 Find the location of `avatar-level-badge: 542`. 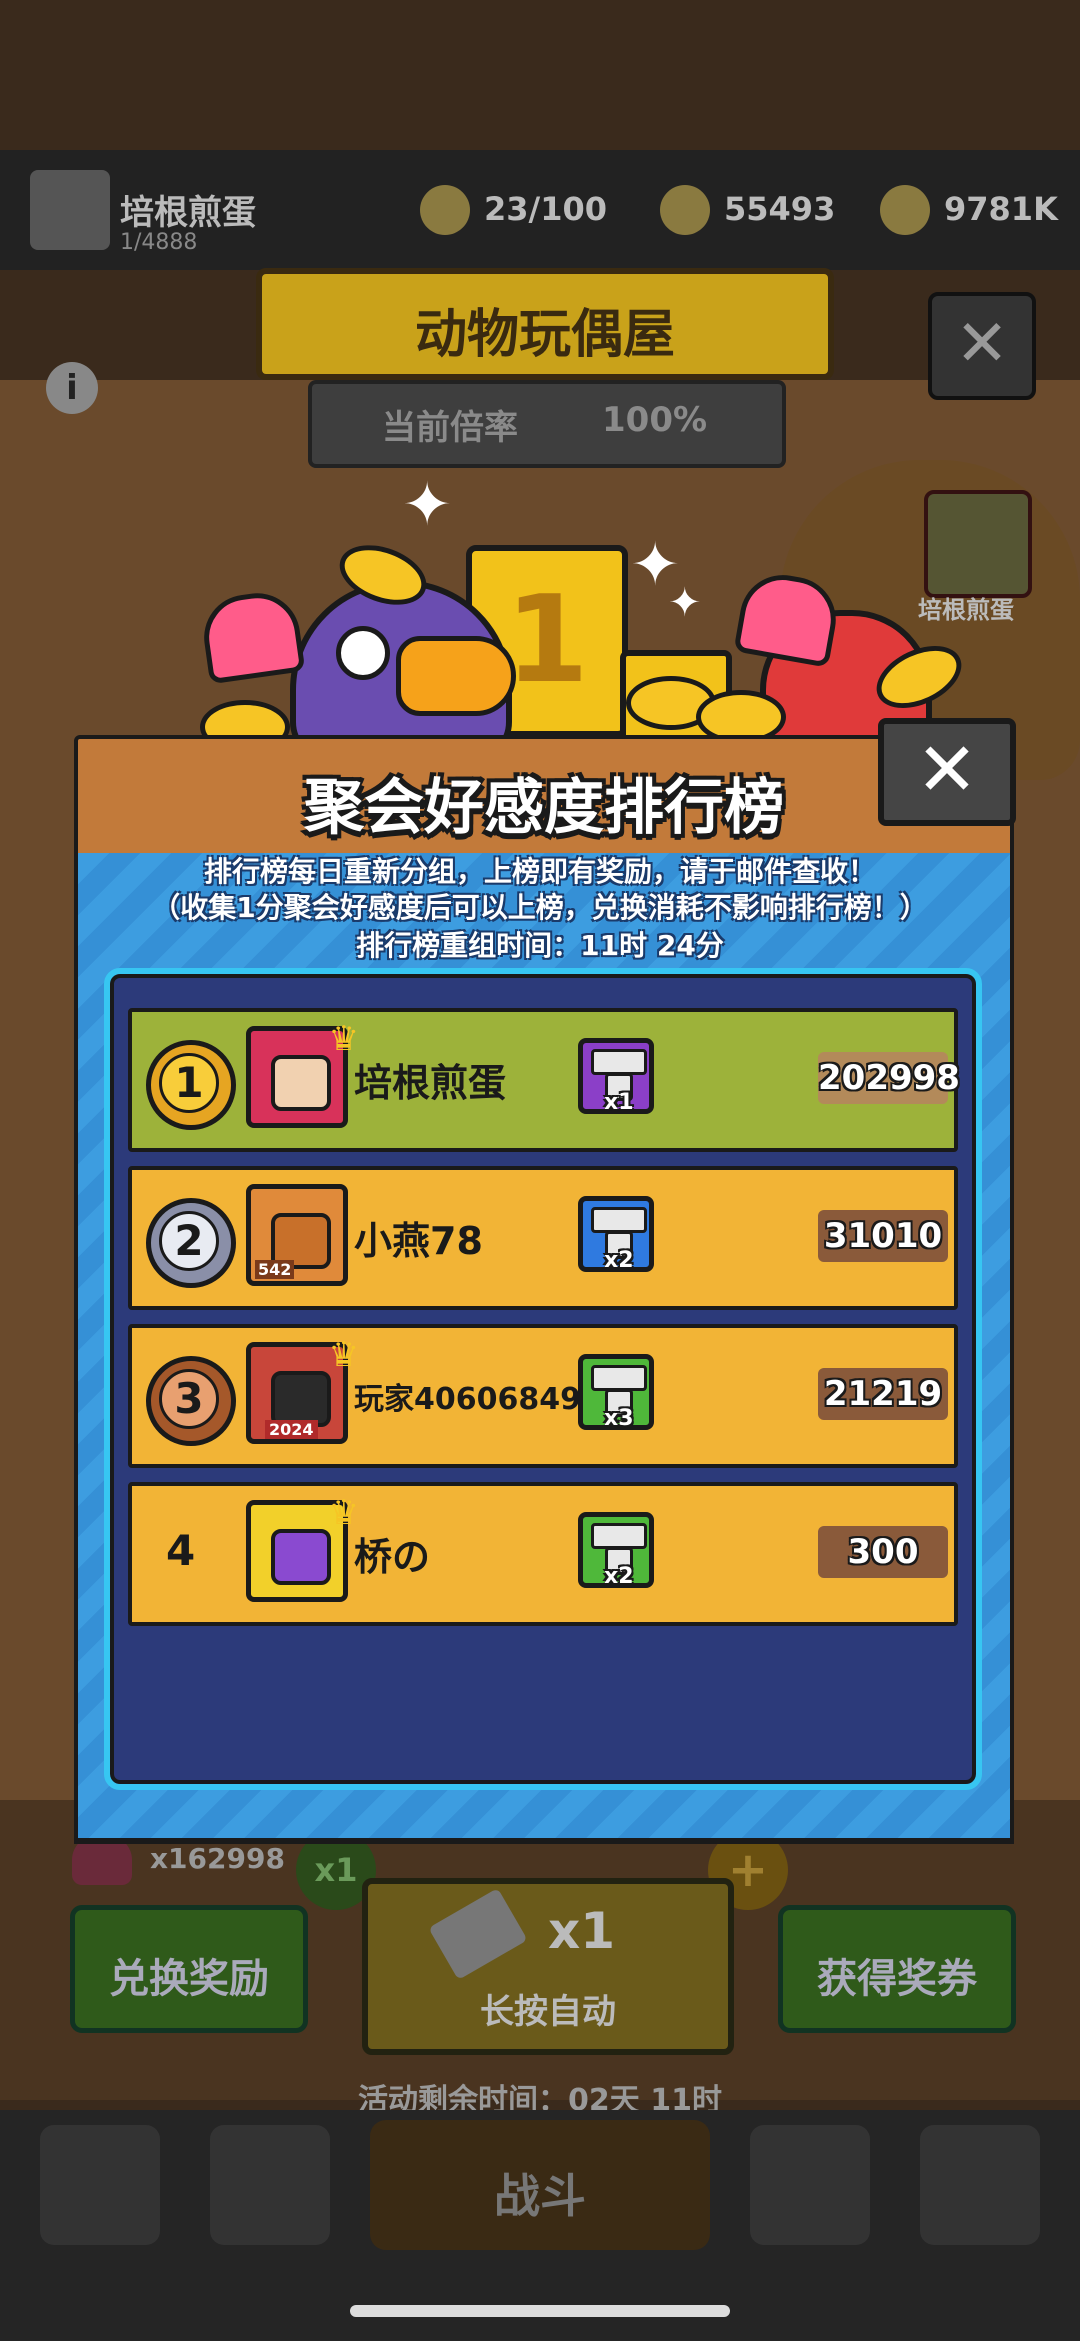

avatar-level-badge: 542 is located at coordinates (275, 1269).